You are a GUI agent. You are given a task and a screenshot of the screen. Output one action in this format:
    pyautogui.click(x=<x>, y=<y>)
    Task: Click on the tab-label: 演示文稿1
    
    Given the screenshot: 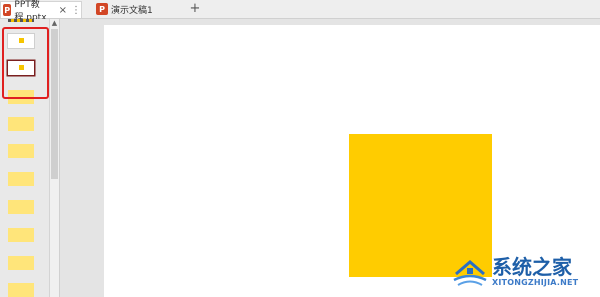 What is the action you would take?
    pyautogui.click(x=132, y=10)
    